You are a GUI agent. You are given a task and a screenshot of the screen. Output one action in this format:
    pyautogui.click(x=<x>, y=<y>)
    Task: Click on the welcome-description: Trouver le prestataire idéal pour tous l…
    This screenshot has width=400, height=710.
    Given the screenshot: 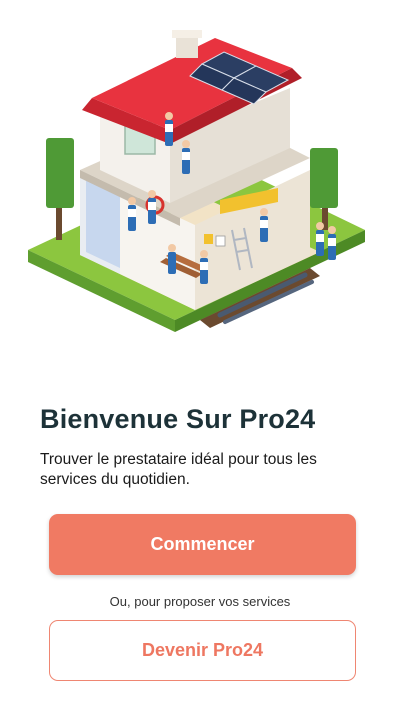 What is the action you would take?
    pyautogui.click(x=178, y=469)
    